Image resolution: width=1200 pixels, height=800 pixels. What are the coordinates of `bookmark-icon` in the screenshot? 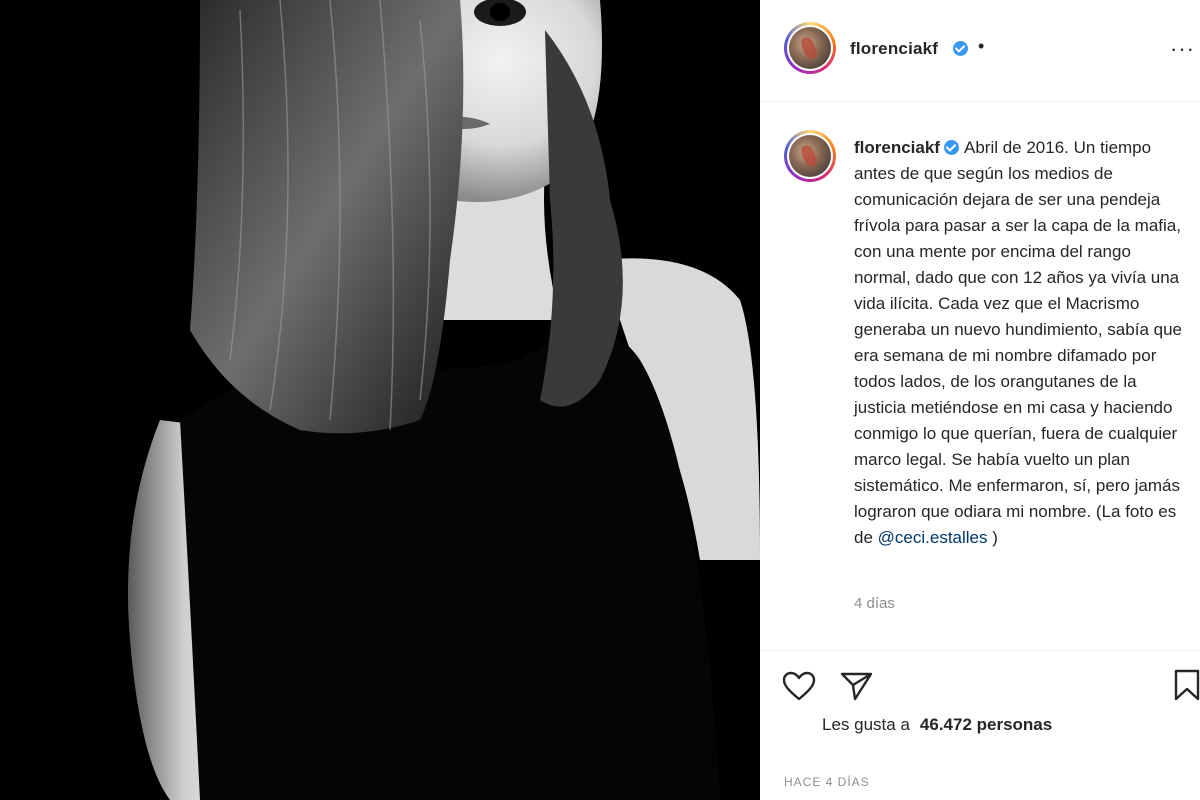 It's located at (1187, 687).